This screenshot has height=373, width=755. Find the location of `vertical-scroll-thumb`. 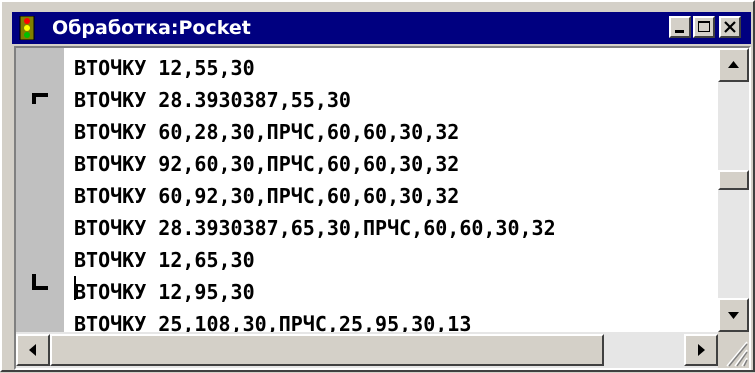

vertical-scroll-thumb is located at coordinates (733, 180).